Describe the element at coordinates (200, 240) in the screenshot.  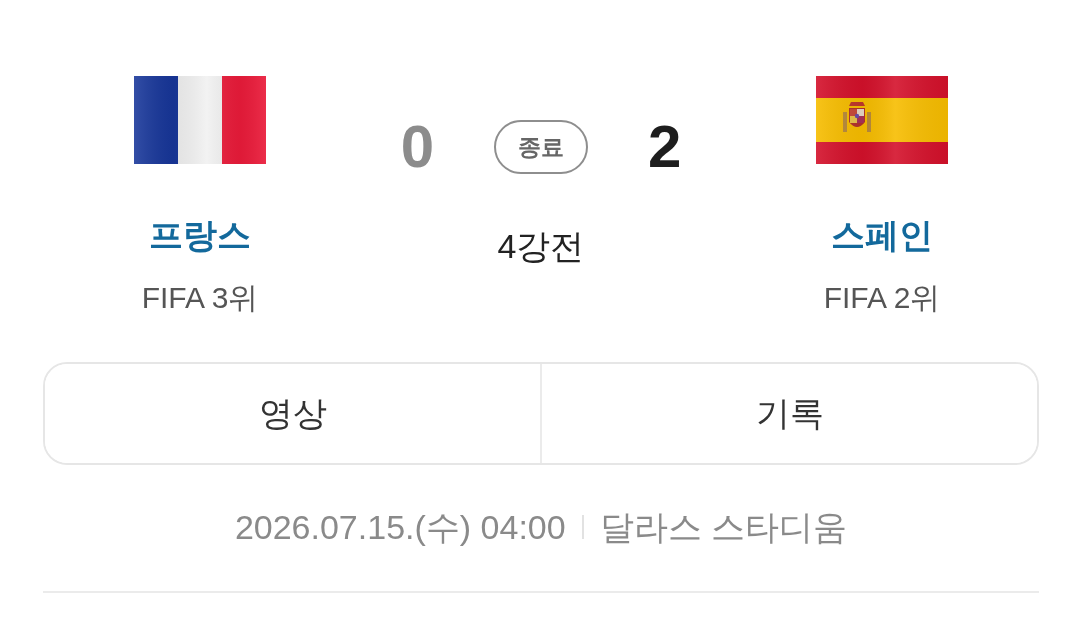
I see `team-link: 프랑스` at that location.